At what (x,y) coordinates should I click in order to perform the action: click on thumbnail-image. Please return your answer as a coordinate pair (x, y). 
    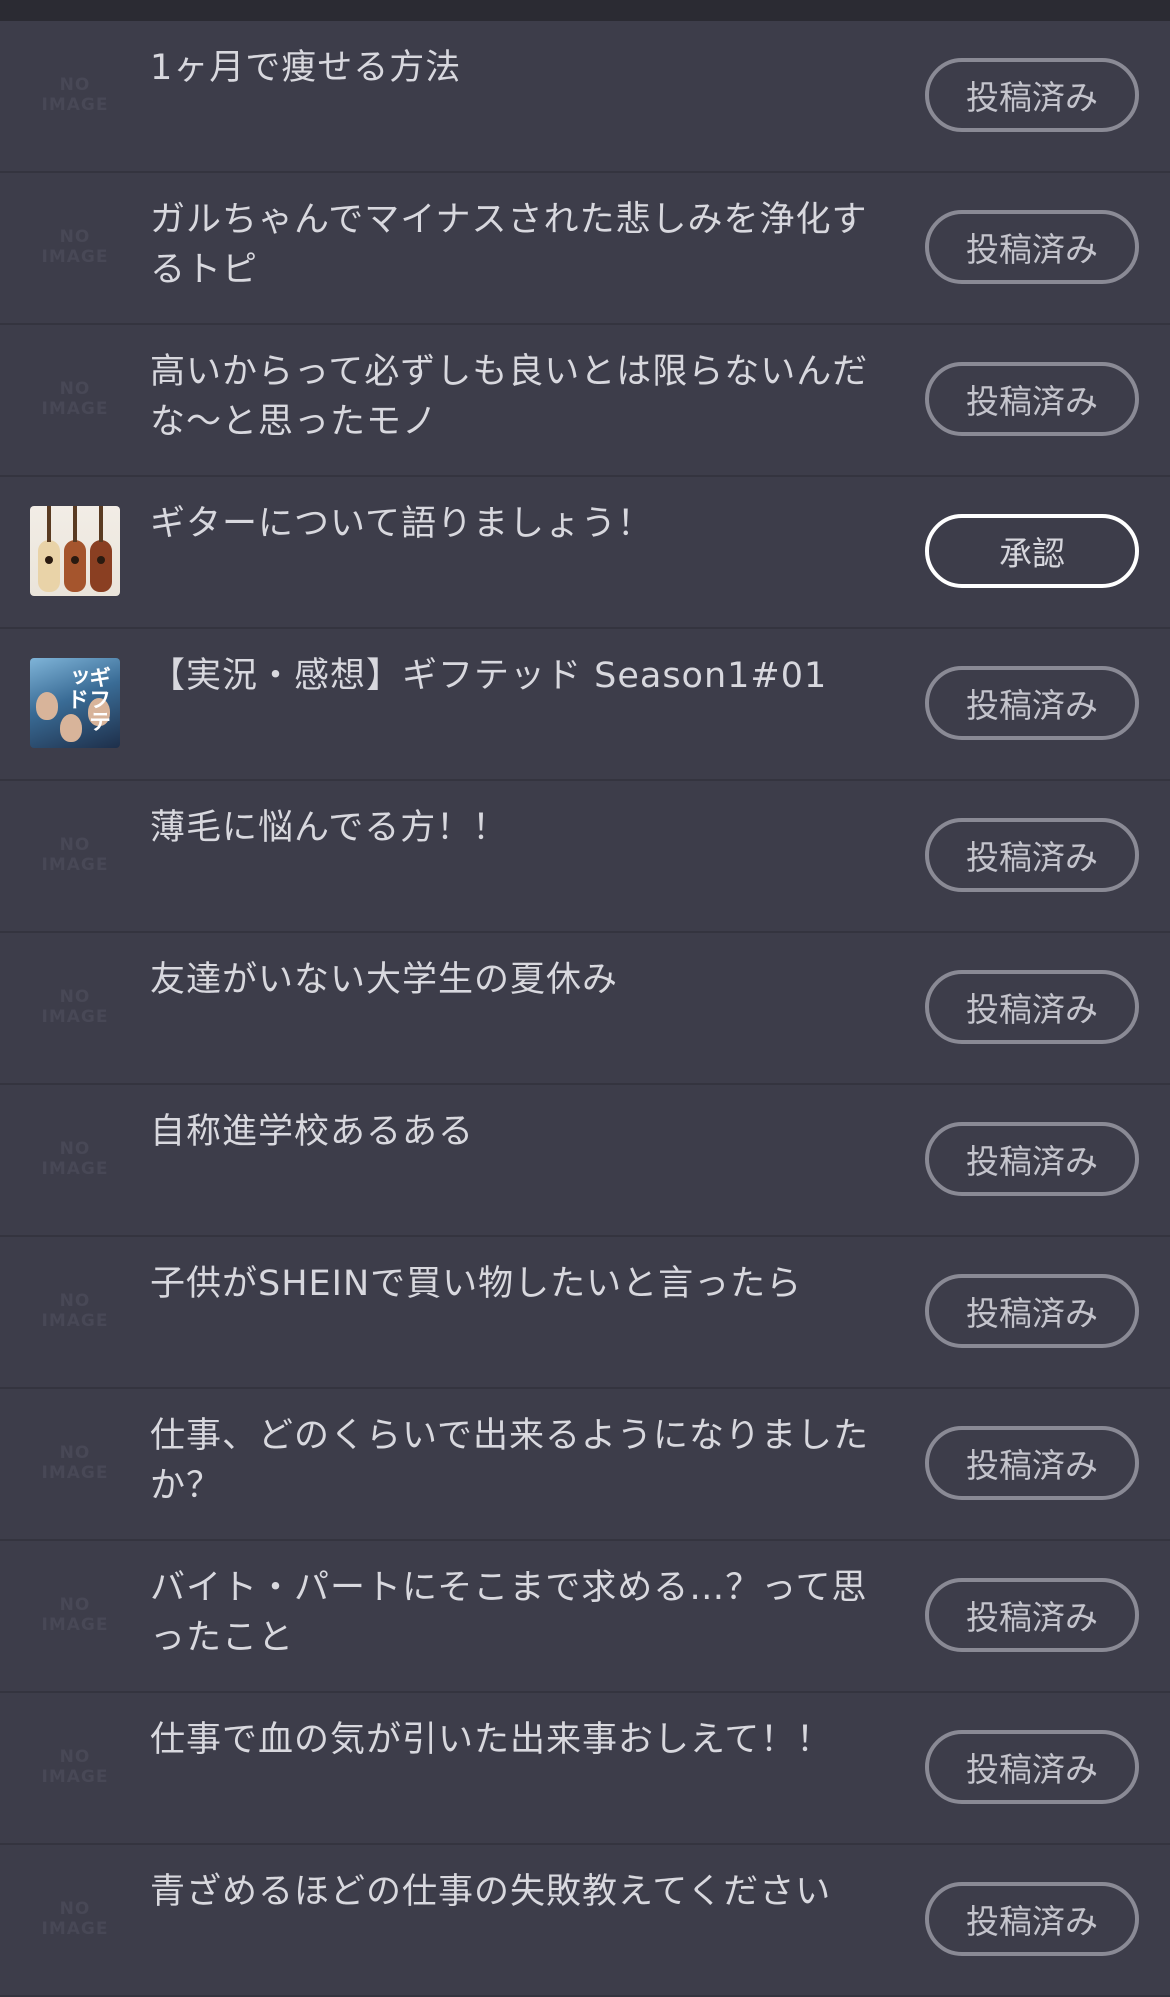
    Looking at the image, I should click on (75, 551).